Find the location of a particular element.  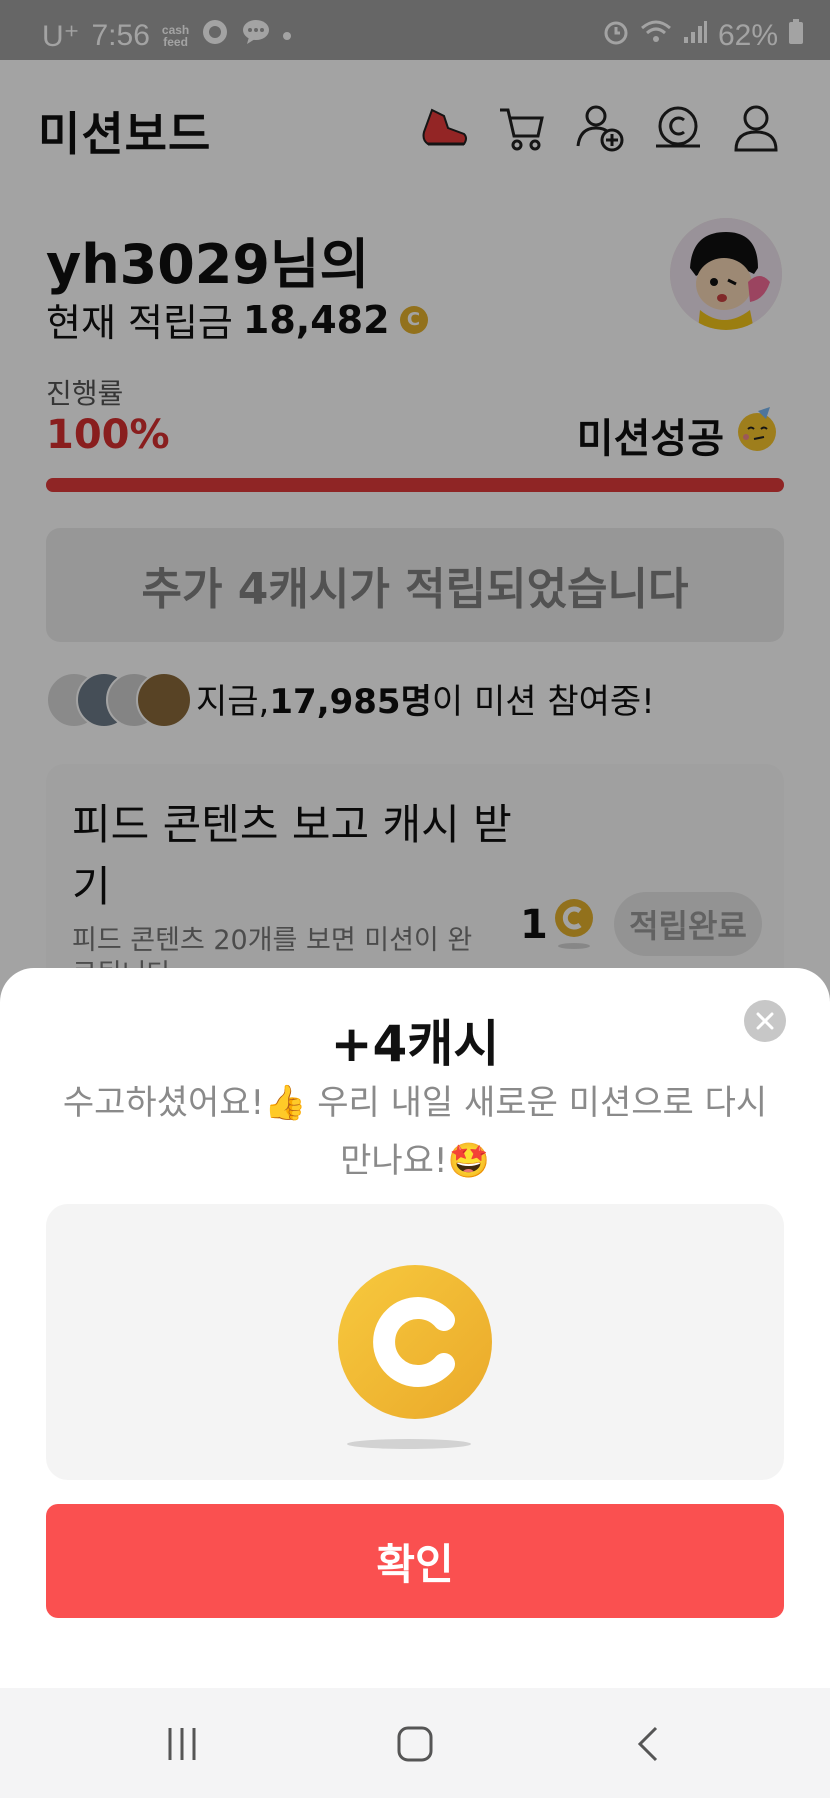

recent-apps-button is located at coordinates (182, 1744).